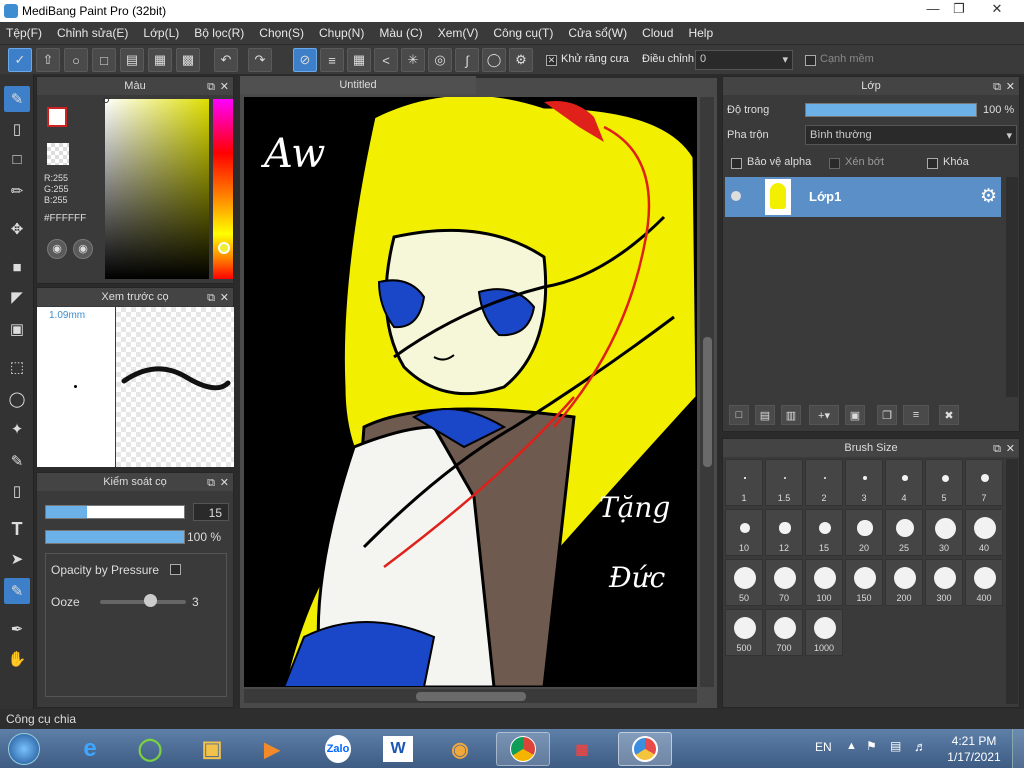 The width and height of the screenshot is (1024, 768). I want to click on ooze-slider-track, so click(143, 602).